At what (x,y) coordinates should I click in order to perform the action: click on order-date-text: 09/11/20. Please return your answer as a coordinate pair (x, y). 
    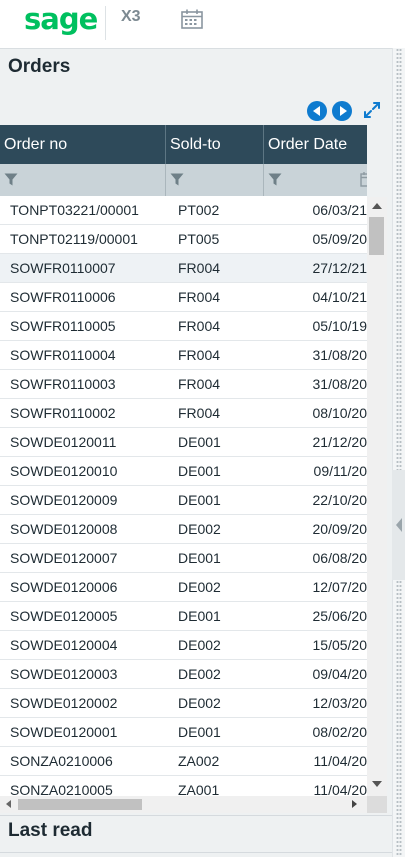
    Looking at the image, I should click on (340, 471).